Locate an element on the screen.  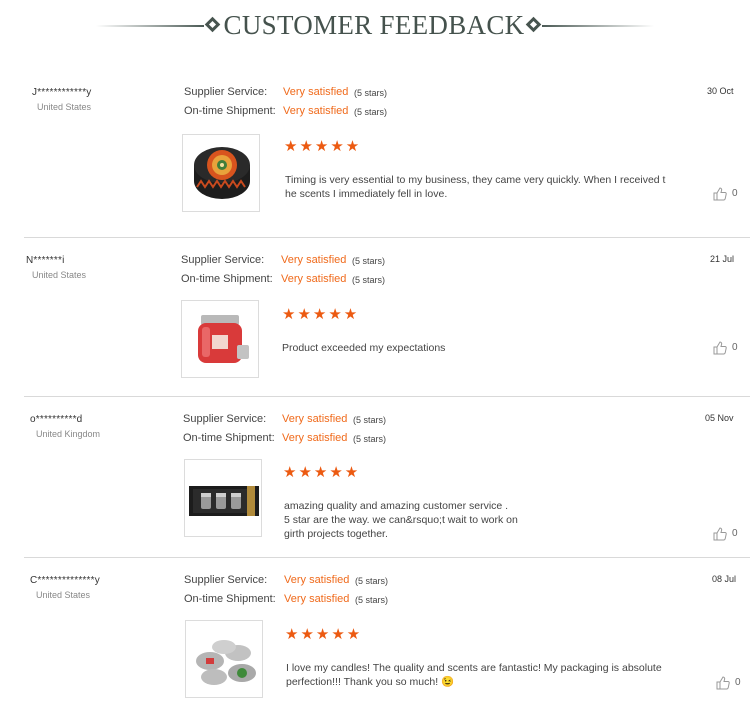
candle-jar-image is located at coordinates (223, 339).